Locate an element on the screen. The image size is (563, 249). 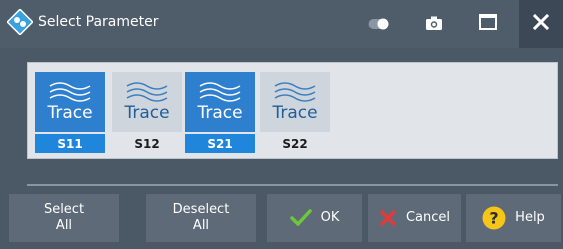
close-button is located at coordinates (541, 24).